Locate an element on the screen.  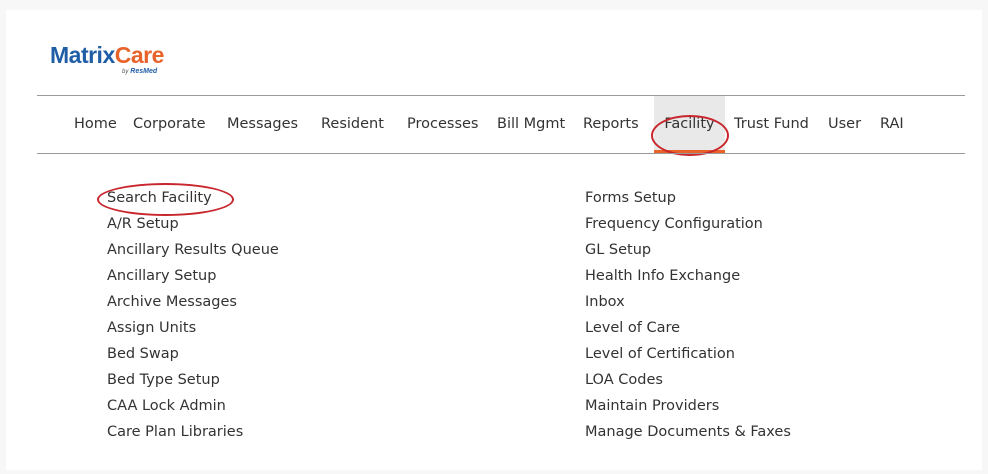
menu-item-ancillary-results-queue: Ancillary Results Queue is located at coordinates (193, 250).